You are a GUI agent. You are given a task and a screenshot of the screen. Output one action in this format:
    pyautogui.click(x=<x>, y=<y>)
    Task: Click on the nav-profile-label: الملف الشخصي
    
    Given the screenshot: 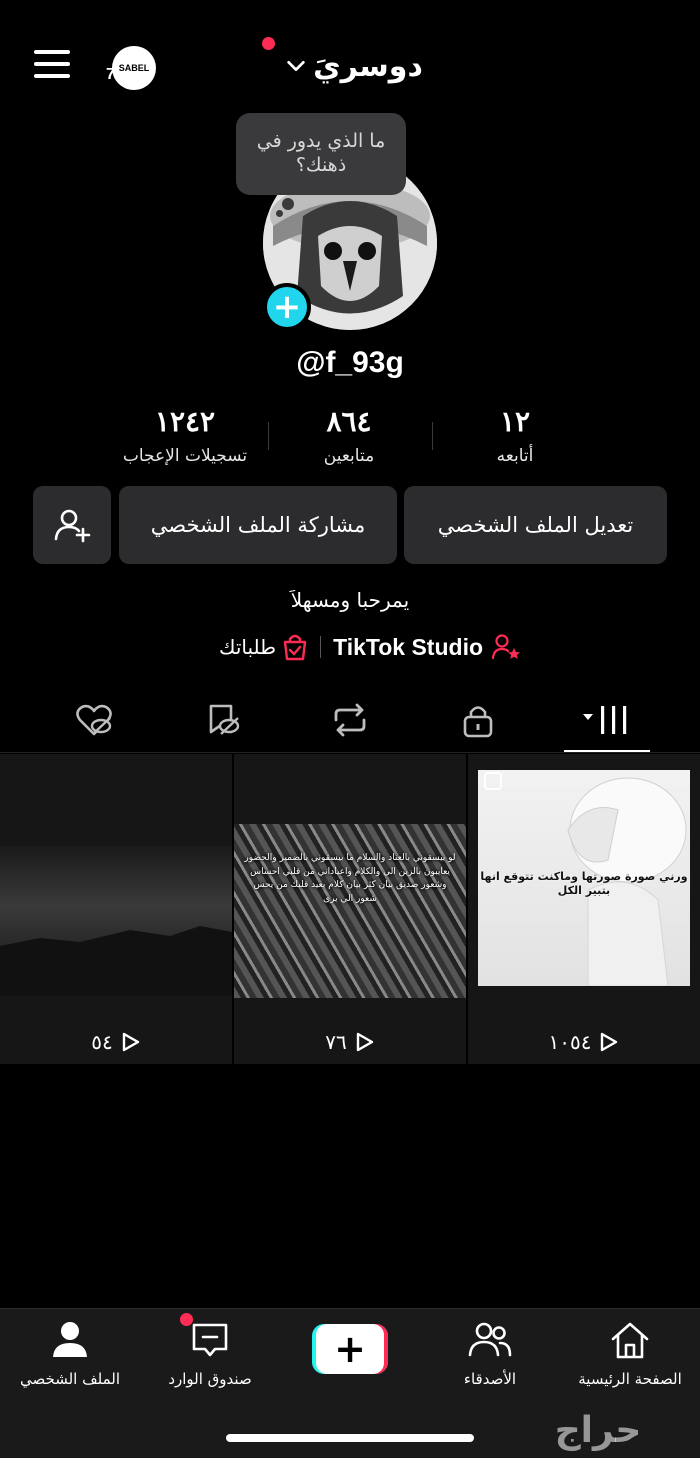 What is the action you would take?
    pyautogui.click(x=70, y=1379)
    